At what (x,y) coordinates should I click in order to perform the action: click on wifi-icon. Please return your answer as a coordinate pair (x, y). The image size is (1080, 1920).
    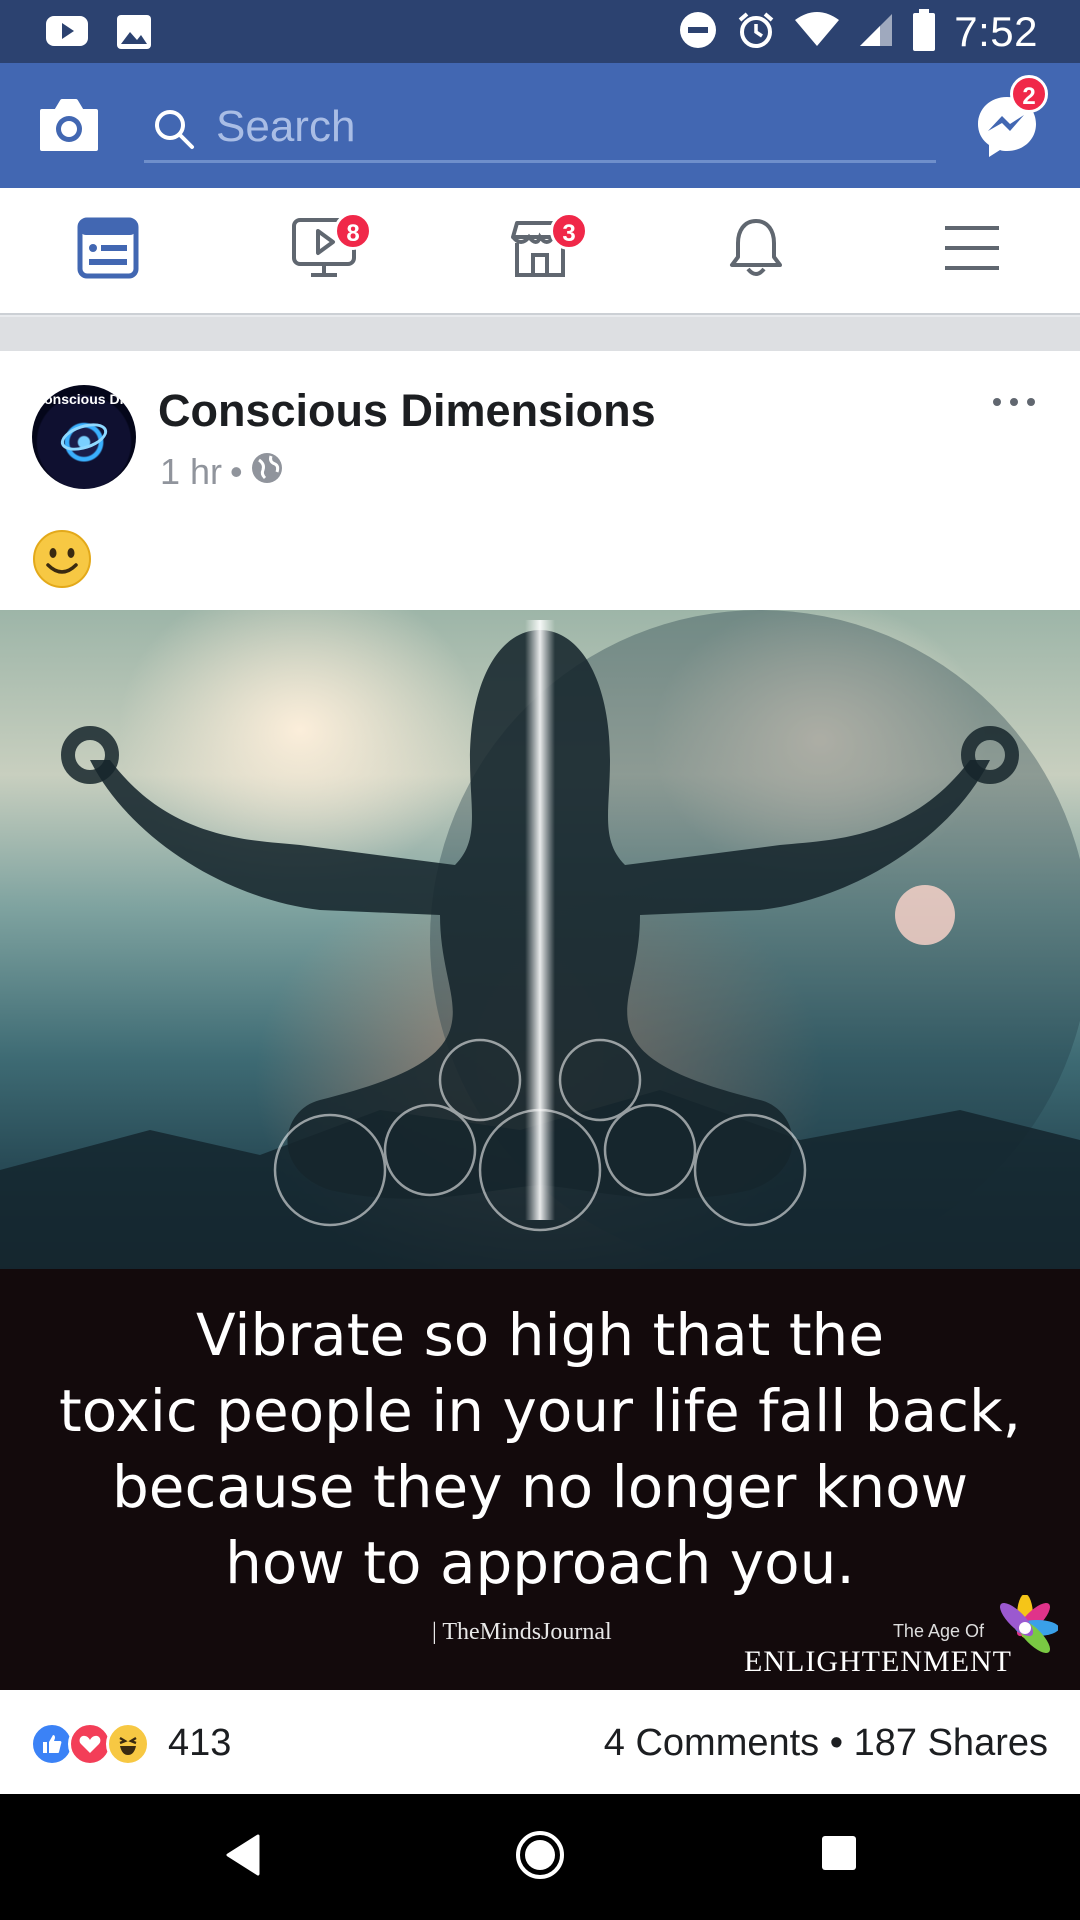
    Looking at the image, I should click on (817, 32).